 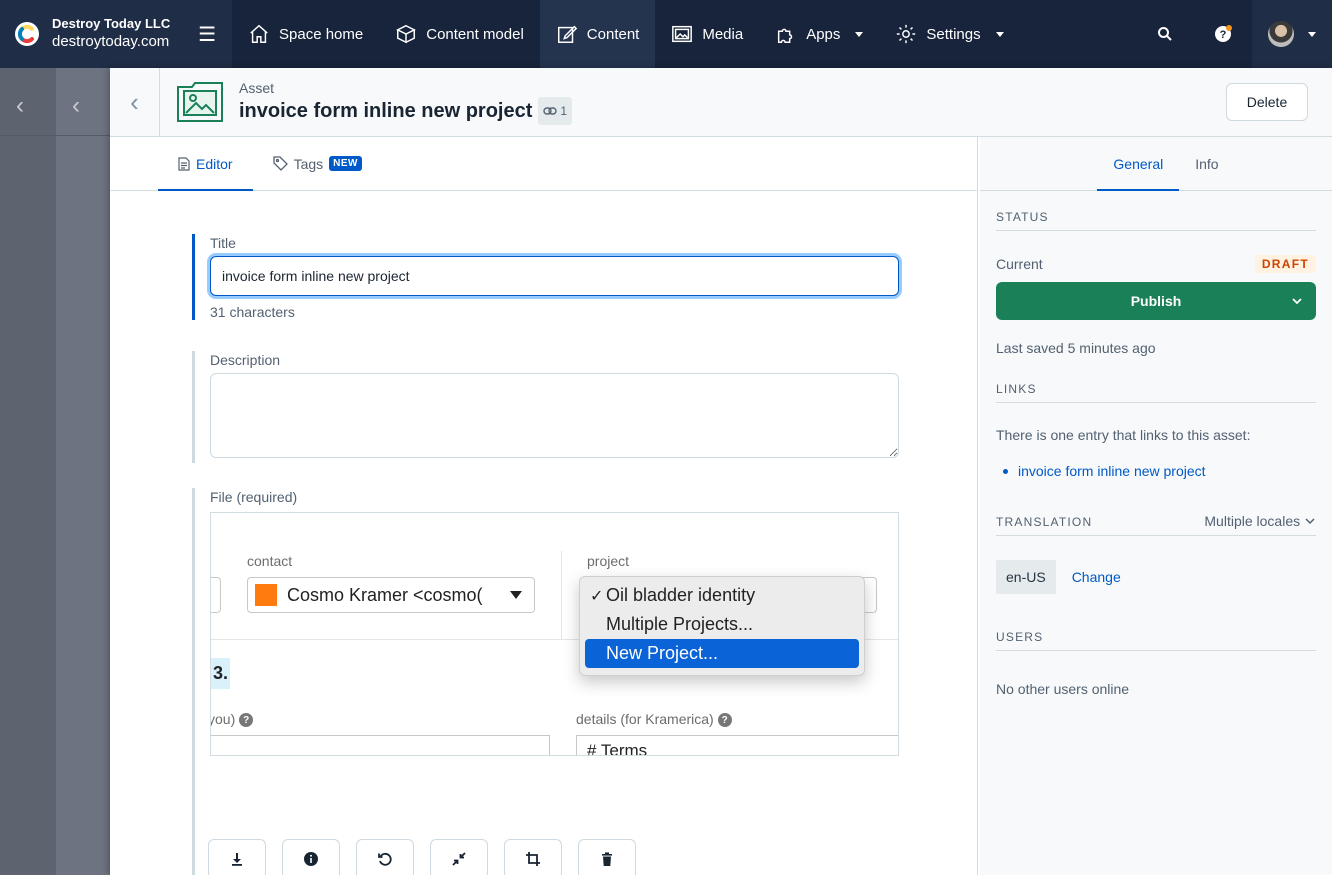 I want to click on tag-icon, so click(x=280, y=163).